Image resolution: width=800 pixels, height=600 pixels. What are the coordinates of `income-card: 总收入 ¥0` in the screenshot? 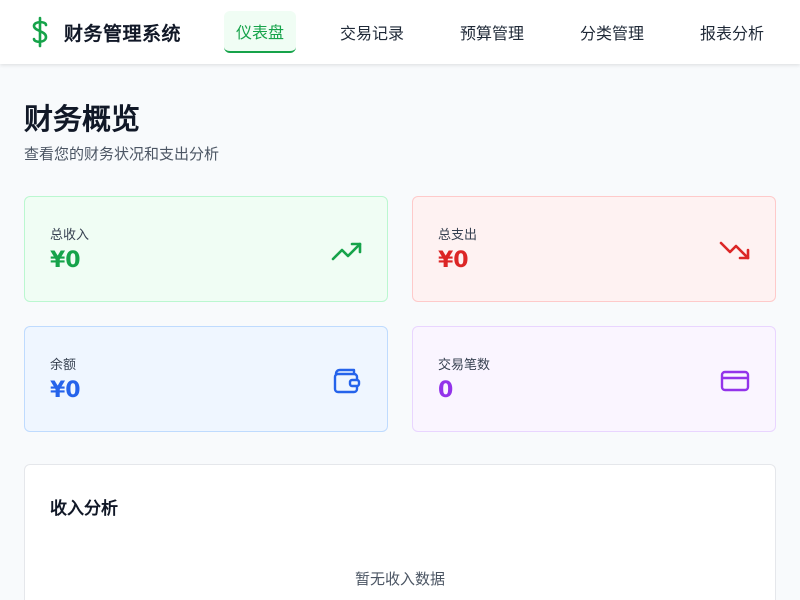 It's located at (206, 249).